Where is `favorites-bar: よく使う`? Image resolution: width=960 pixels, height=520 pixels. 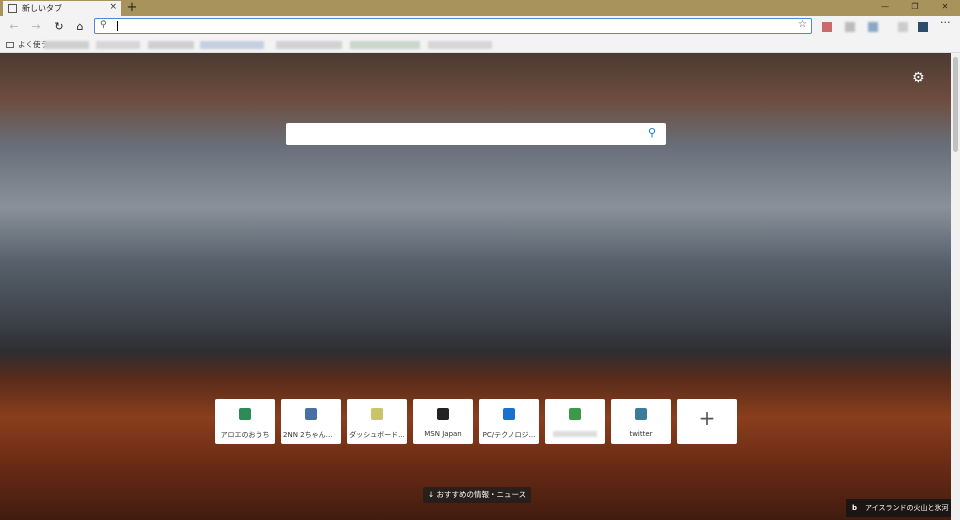
favorites-bar: よく使う is located at coordinates (480, 45).